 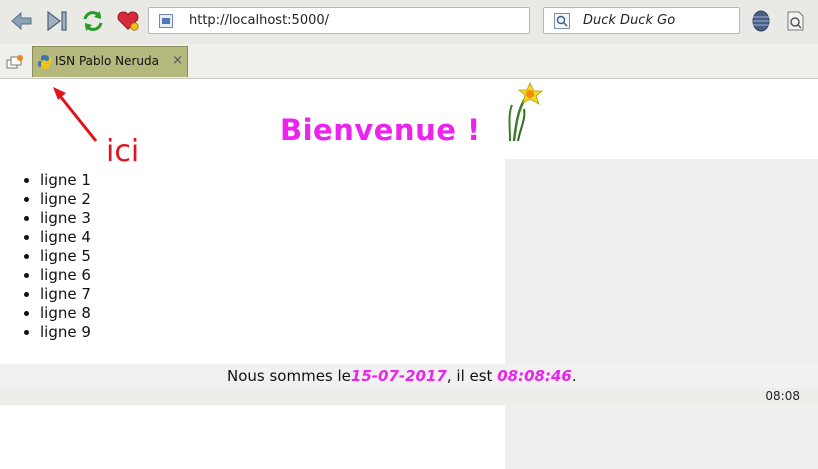 I want to click on list-item: ligne 6, so click(x=65, y=275).